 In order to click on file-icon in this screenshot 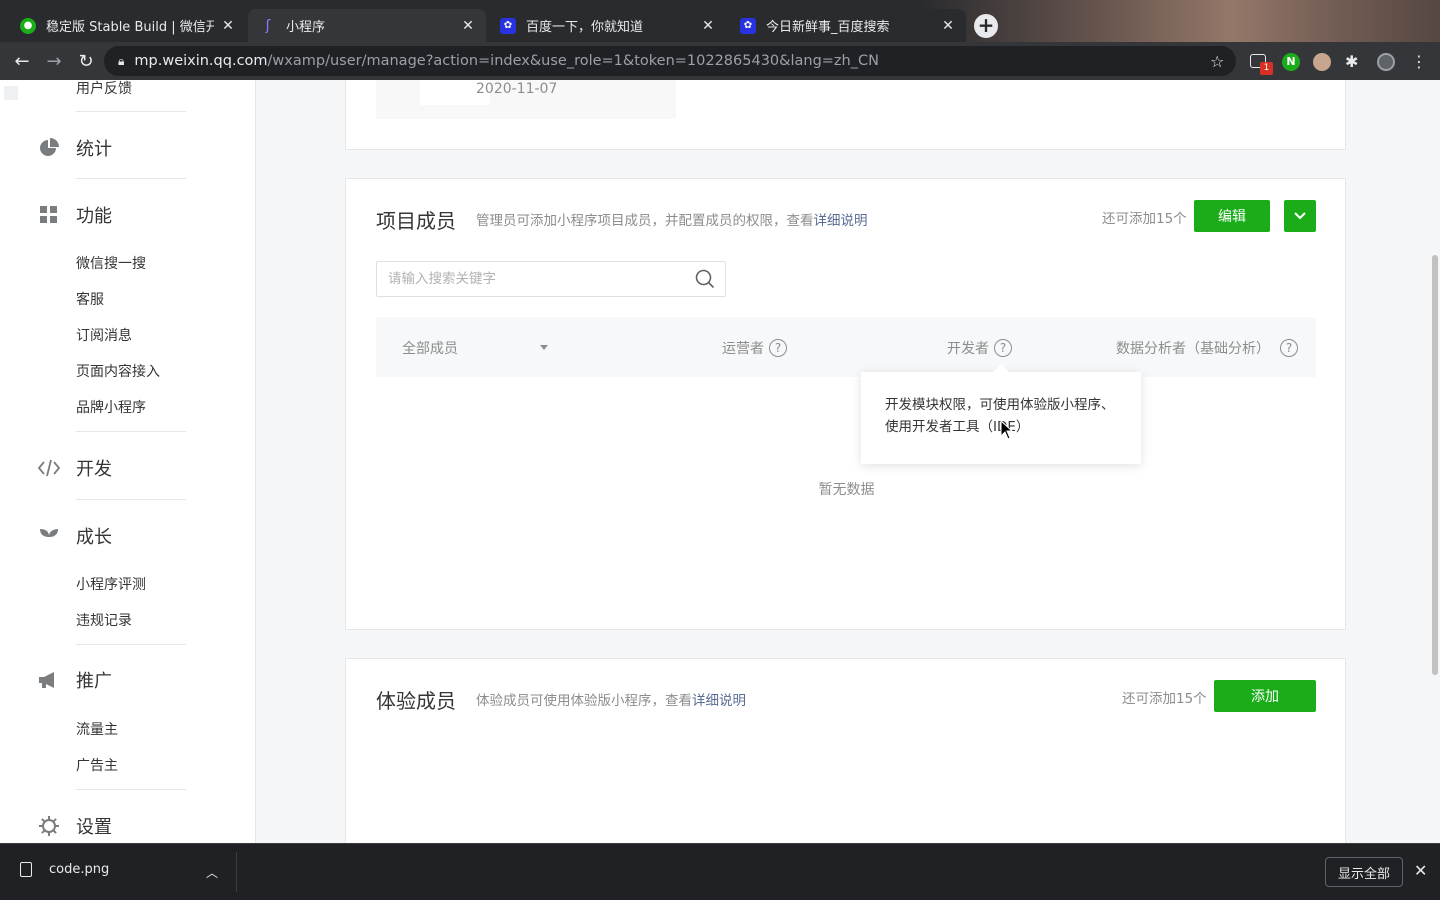, I will do `click(26, 869)`.